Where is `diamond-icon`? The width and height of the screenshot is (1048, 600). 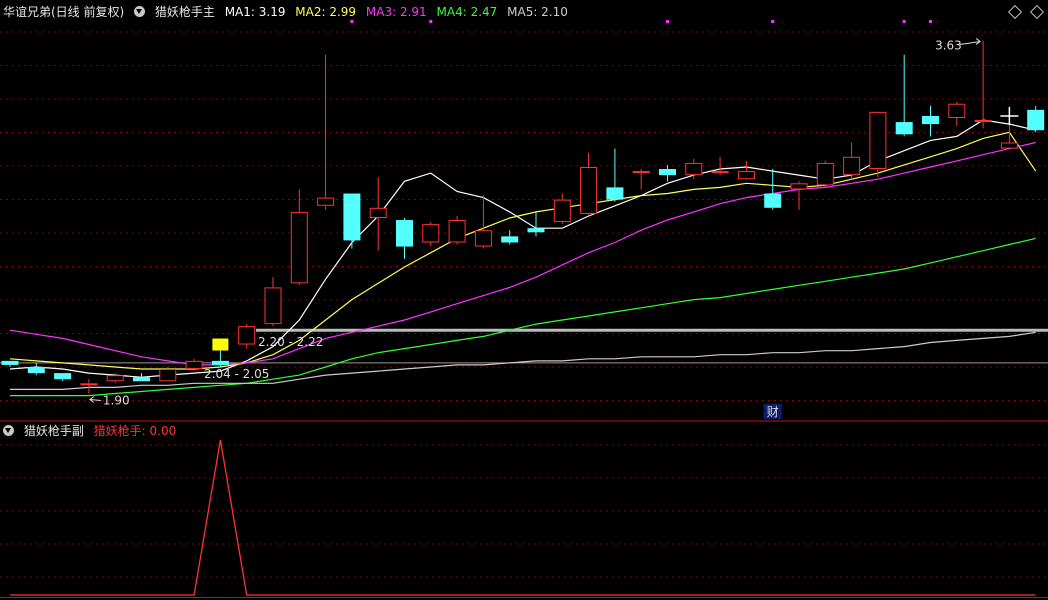 diamond-icon is located at coordinates (1015, 12).